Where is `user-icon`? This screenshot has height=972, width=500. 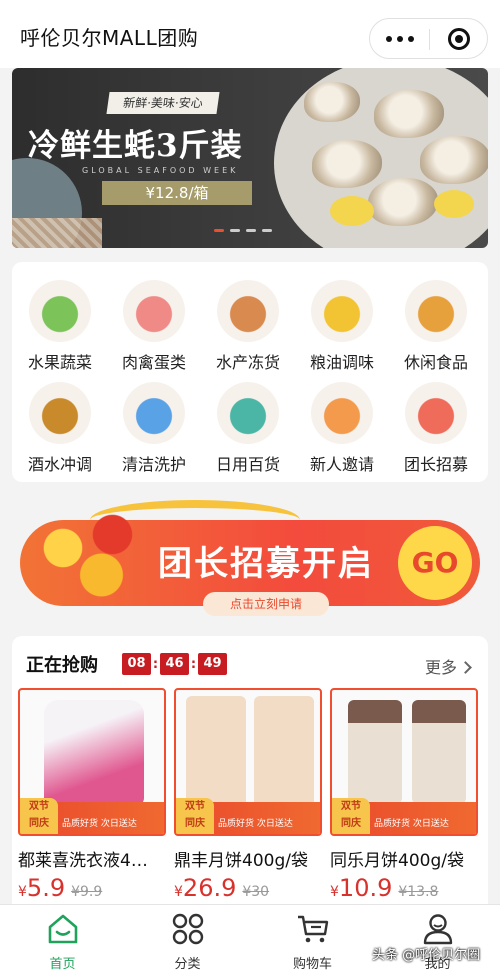 user-icon is located at coordinates (438, 929).